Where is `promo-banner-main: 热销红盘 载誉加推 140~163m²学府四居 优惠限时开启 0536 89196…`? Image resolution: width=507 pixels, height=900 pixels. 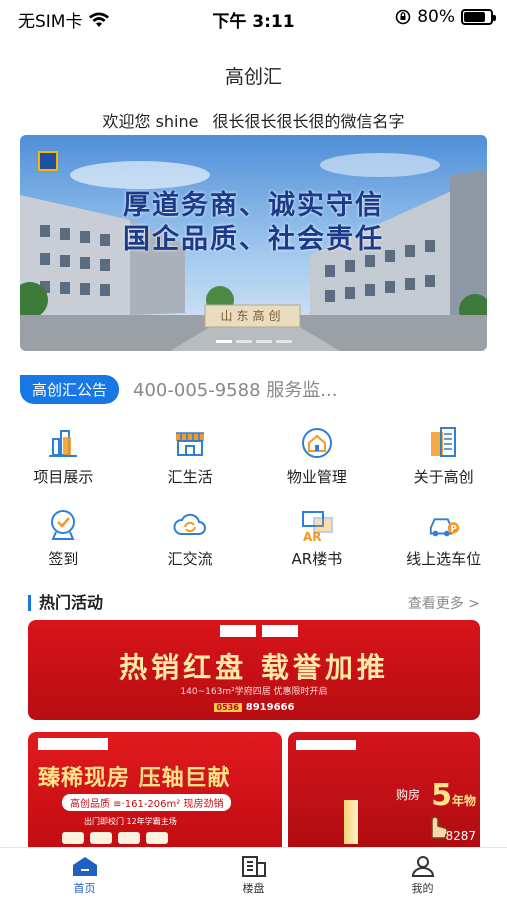 promo-banner-main: 热销红盘 载誉加推 140~163m²学府四居 优惠限时开启 0536 89196… is located at coordinates (254, 670).